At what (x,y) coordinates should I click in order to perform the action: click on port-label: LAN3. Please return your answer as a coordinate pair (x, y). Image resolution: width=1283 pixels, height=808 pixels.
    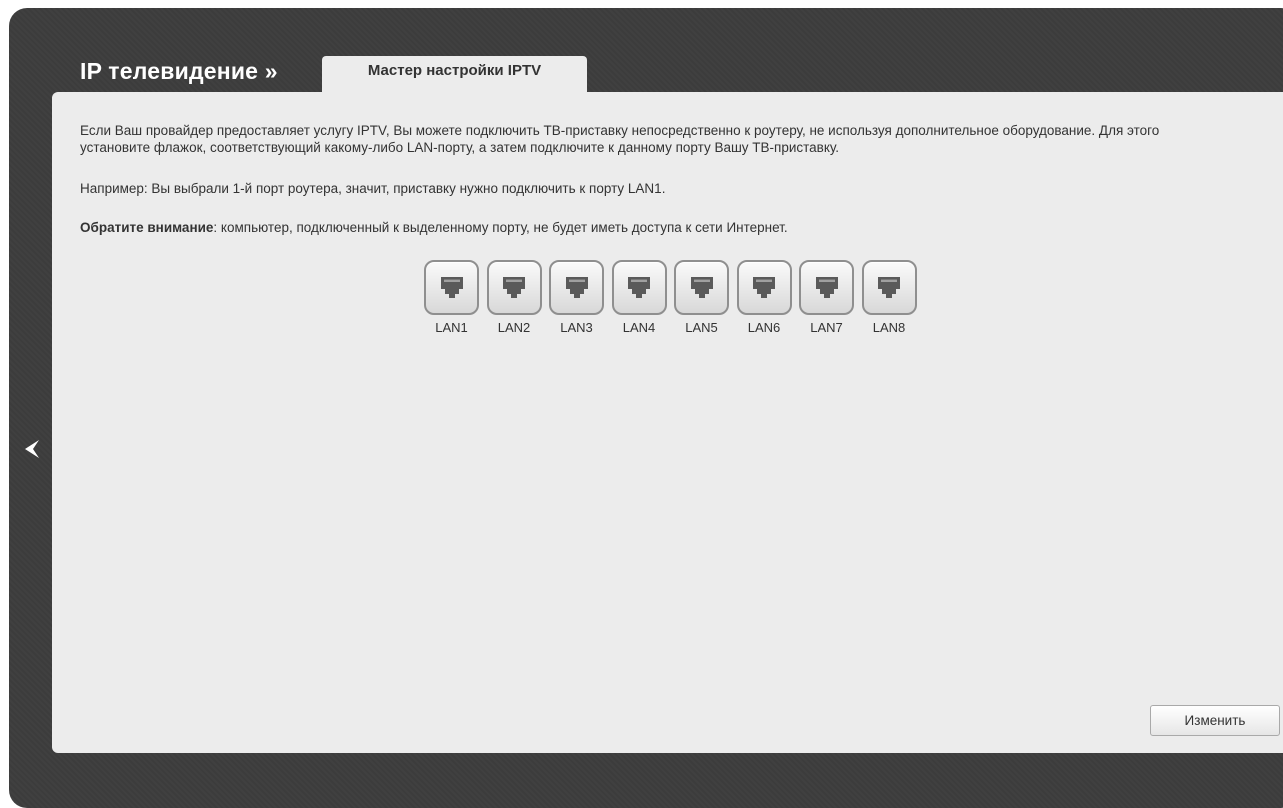
    Looking at the image, I should click on (576, 327).